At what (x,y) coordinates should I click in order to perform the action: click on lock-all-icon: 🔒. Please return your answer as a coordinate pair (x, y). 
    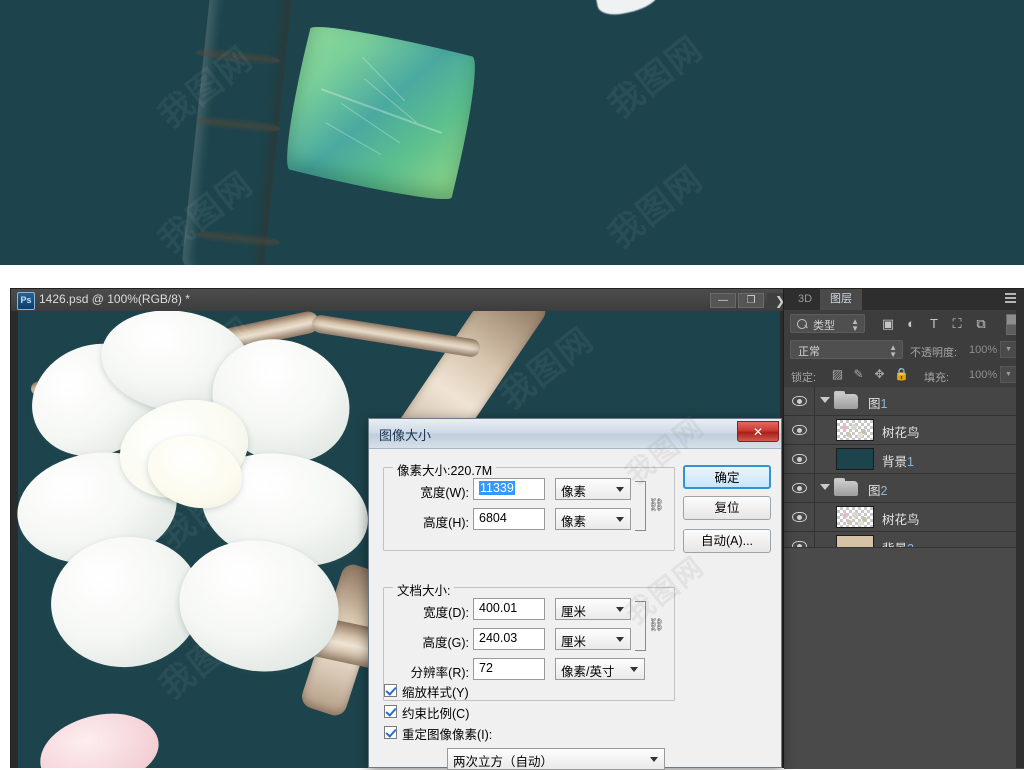
    Looking at the image, I should click on (901, 374).